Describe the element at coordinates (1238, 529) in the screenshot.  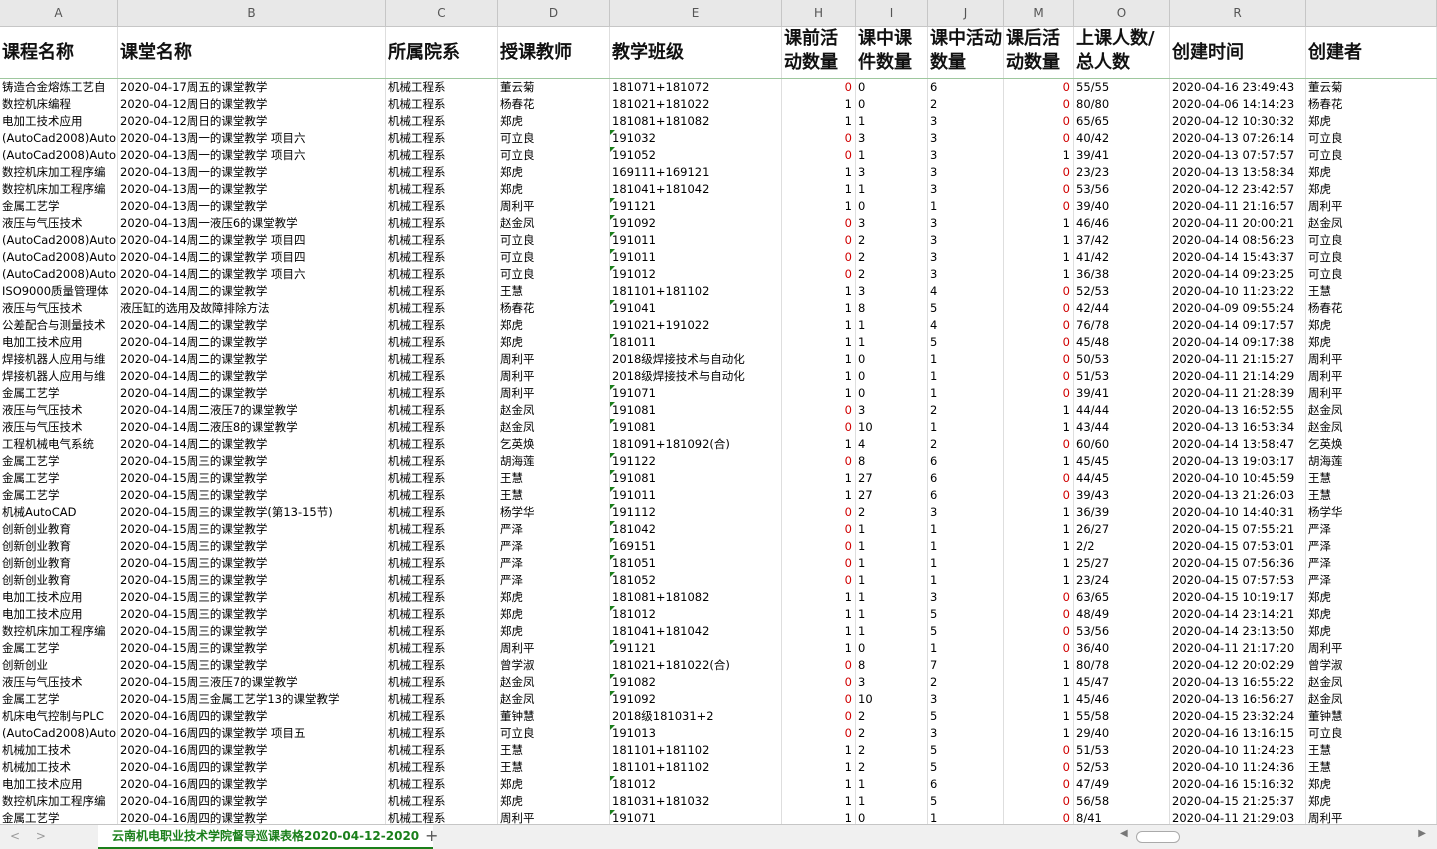
I see `table-cell: 2020-04-15 07:55:21` at that location.